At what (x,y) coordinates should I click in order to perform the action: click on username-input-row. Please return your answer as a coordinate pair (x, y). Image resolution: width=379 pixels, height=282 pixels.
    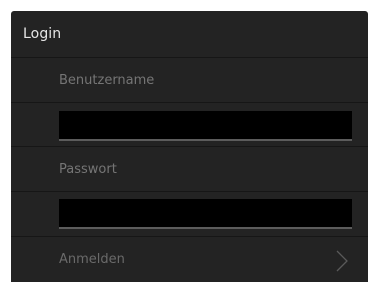
    Looking at the image, I should click on (189, 125).